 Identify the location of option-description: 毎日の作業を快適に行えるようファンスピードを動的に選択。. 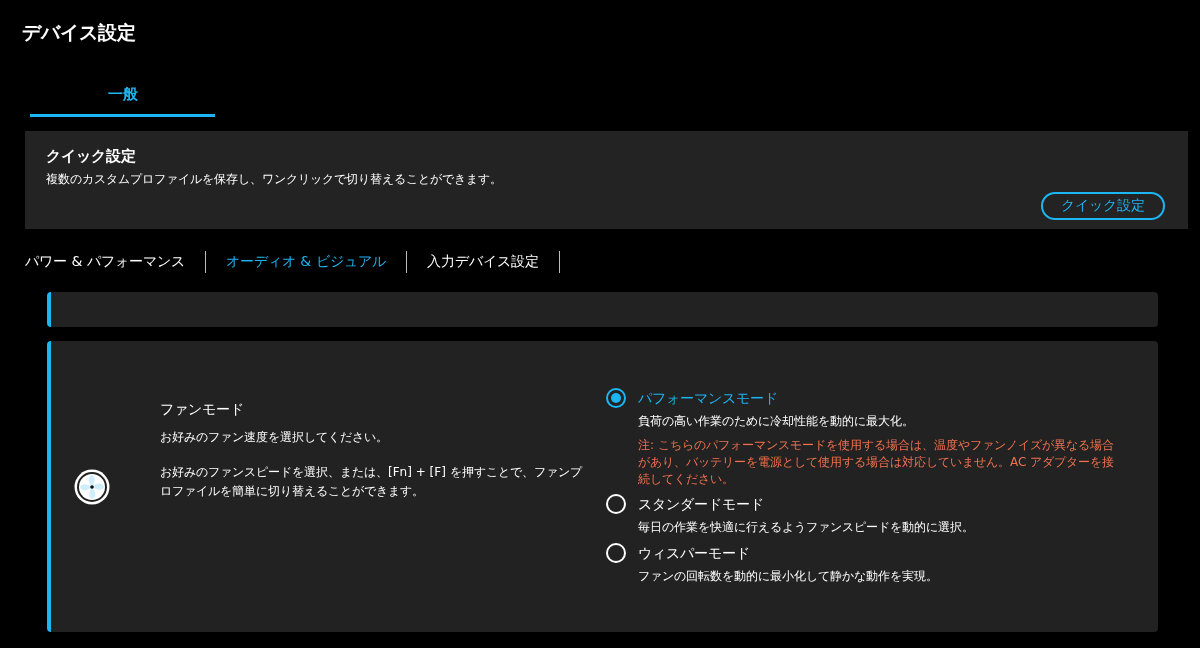
(806, 527).